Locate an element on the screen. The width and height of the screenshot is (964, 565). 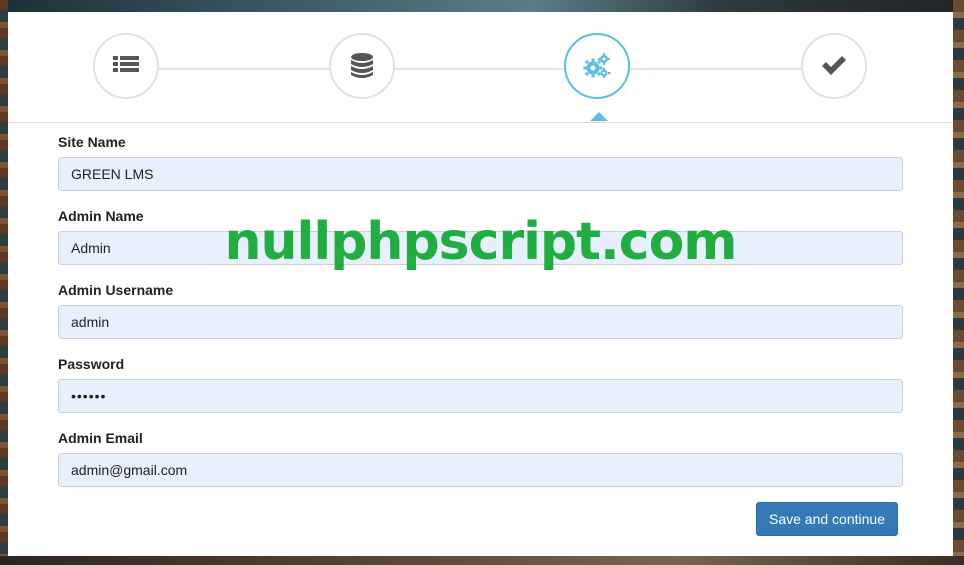
active-step-pointer is located at coordinates (599, 116).